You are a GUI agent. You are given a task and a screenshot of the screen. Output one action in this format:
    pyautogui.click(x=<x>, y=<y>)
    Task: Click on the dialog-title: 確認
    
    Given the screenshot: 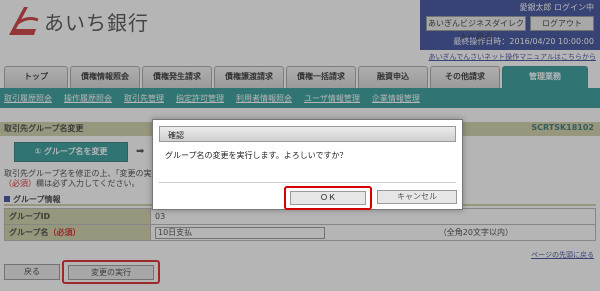 What is the action you would take?
    pyautogui.click(x=176, y=135)
    